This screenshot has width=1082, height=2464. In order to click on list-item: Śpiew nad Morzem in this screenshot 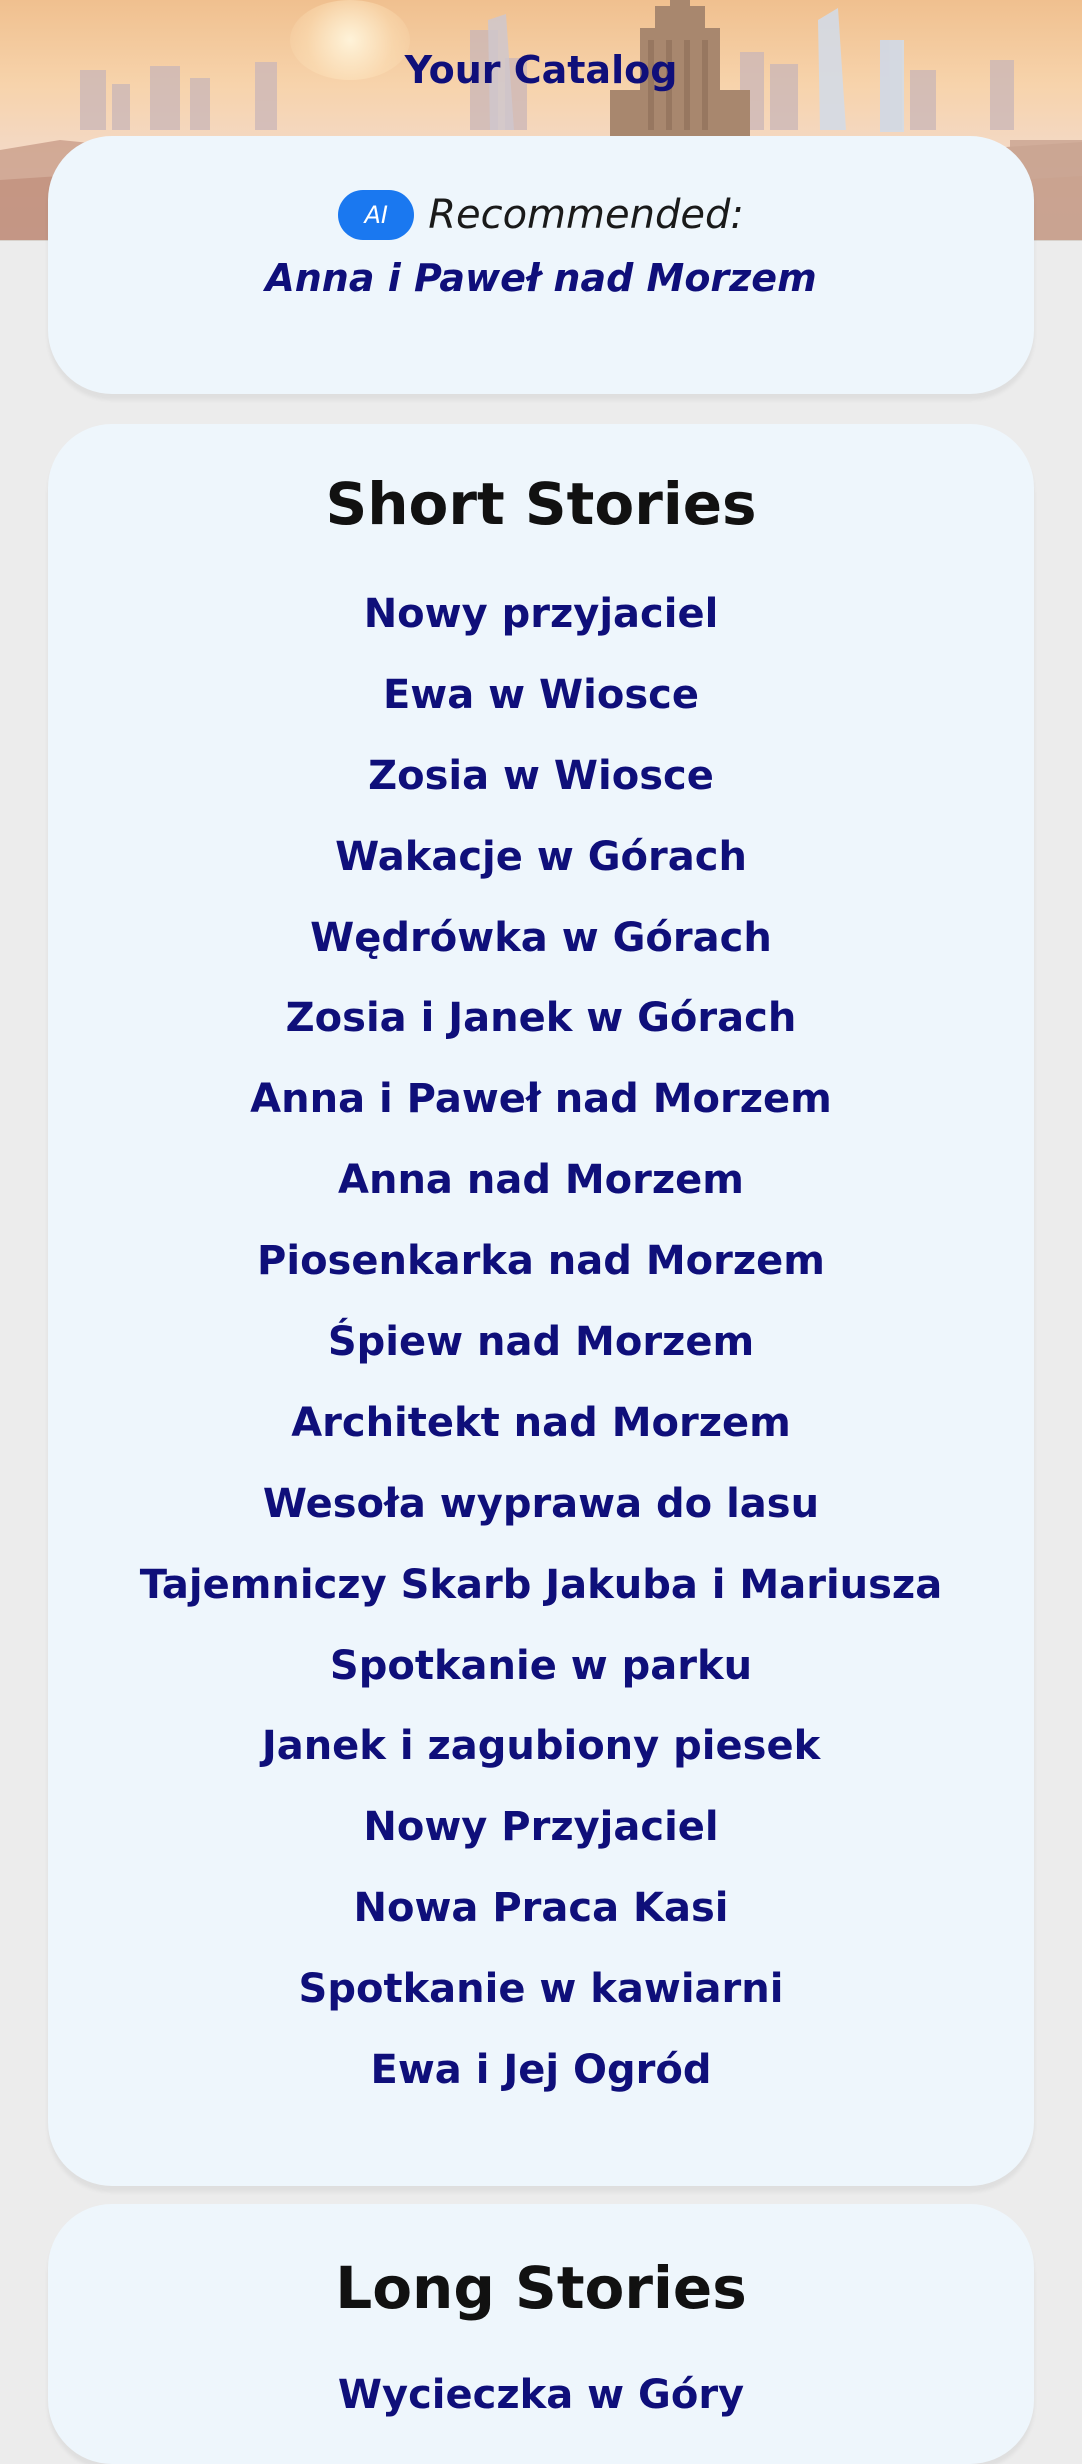, I will do `click(541, 1360)`.